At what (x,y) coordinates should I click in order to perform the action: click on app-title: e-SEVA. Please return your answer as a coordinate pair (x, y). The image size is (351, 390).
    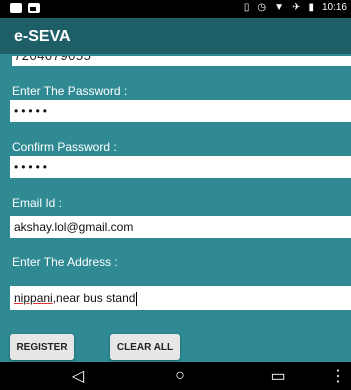
    Looking at the image, I should click on (42, 36).